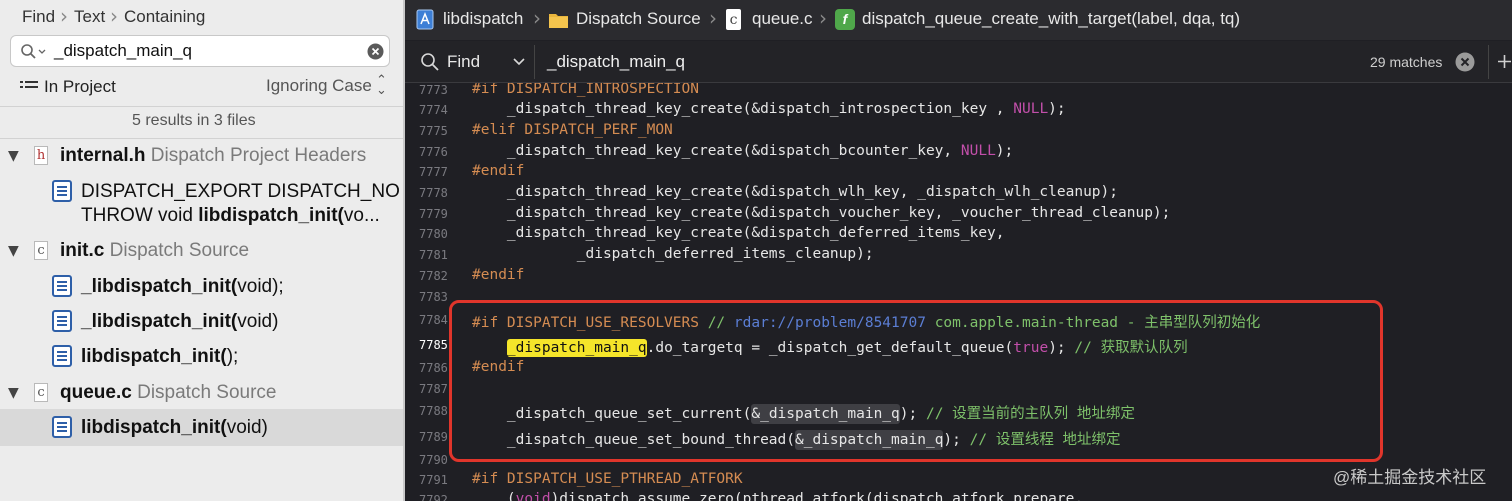 Image resolution: width=1512 pixels, height=501 pixels. I want to click on line-number: 7780, so click(433, 234).